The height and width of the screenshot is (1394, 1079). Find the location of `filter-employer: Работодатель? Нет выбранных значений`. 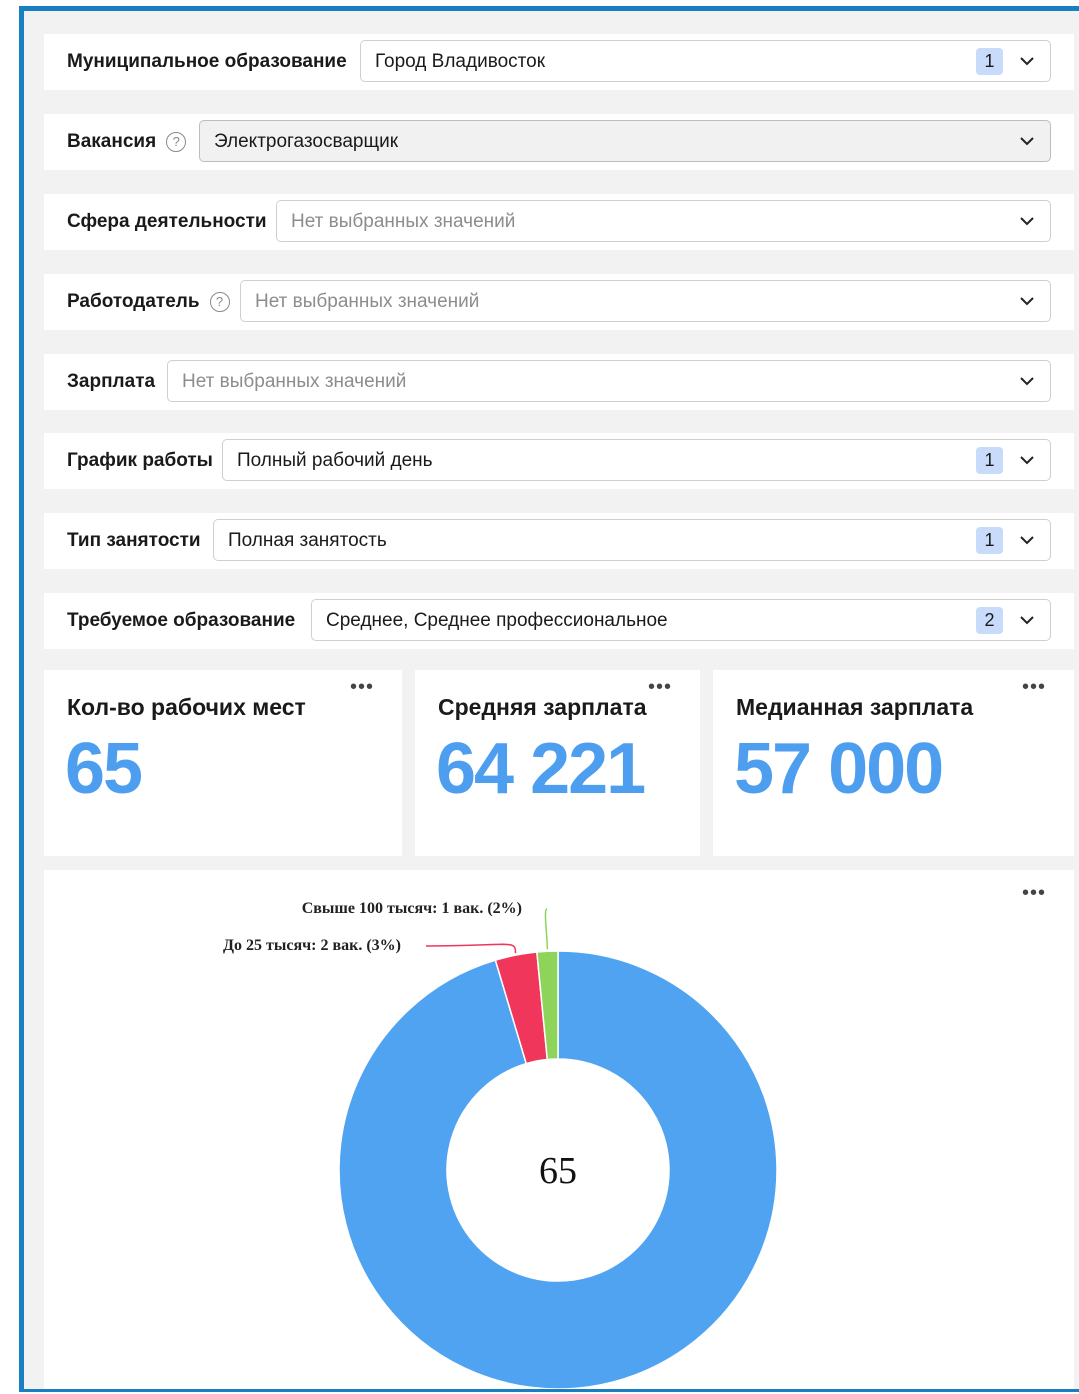

filter-employer: Работодатель? Нет выбранных значений is located at coordinates (559, 302).